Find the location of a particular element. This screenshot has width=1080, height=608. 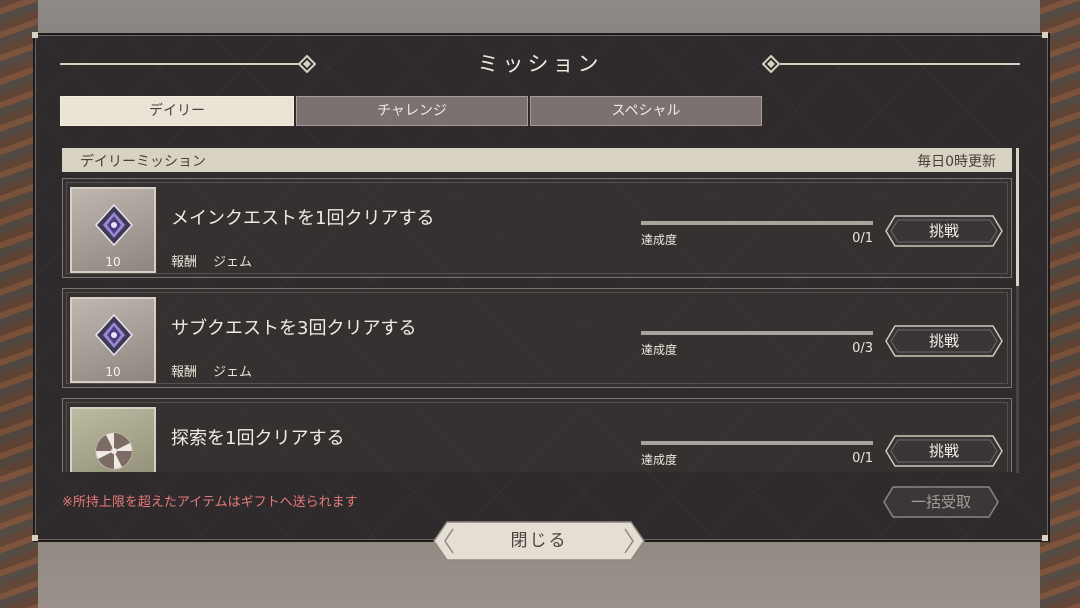

reset-time: 毎日0時更新 is located at coordinates (956, 162).